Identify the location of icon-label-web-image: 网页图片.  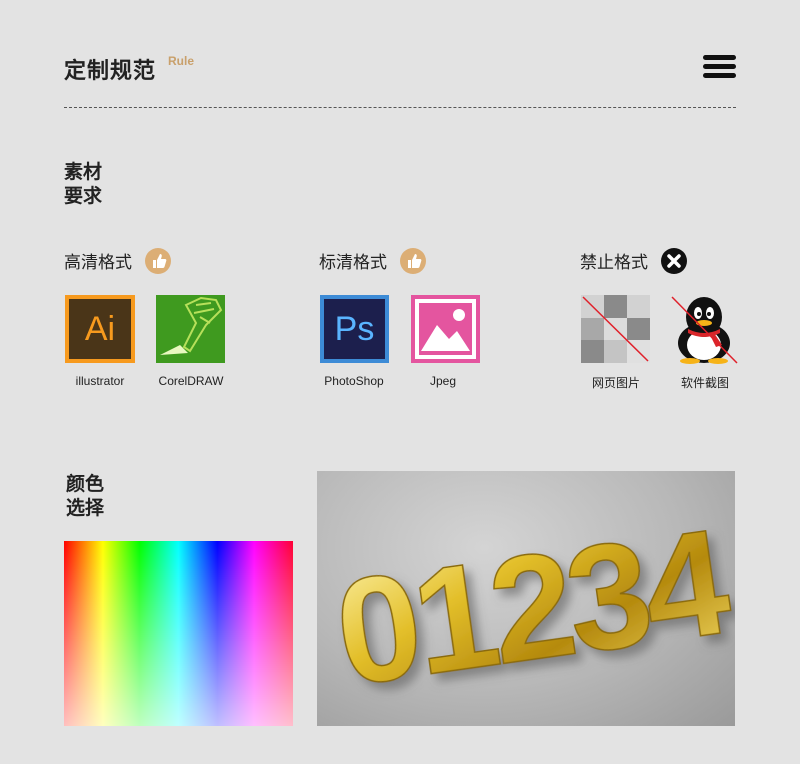
(615, 383).